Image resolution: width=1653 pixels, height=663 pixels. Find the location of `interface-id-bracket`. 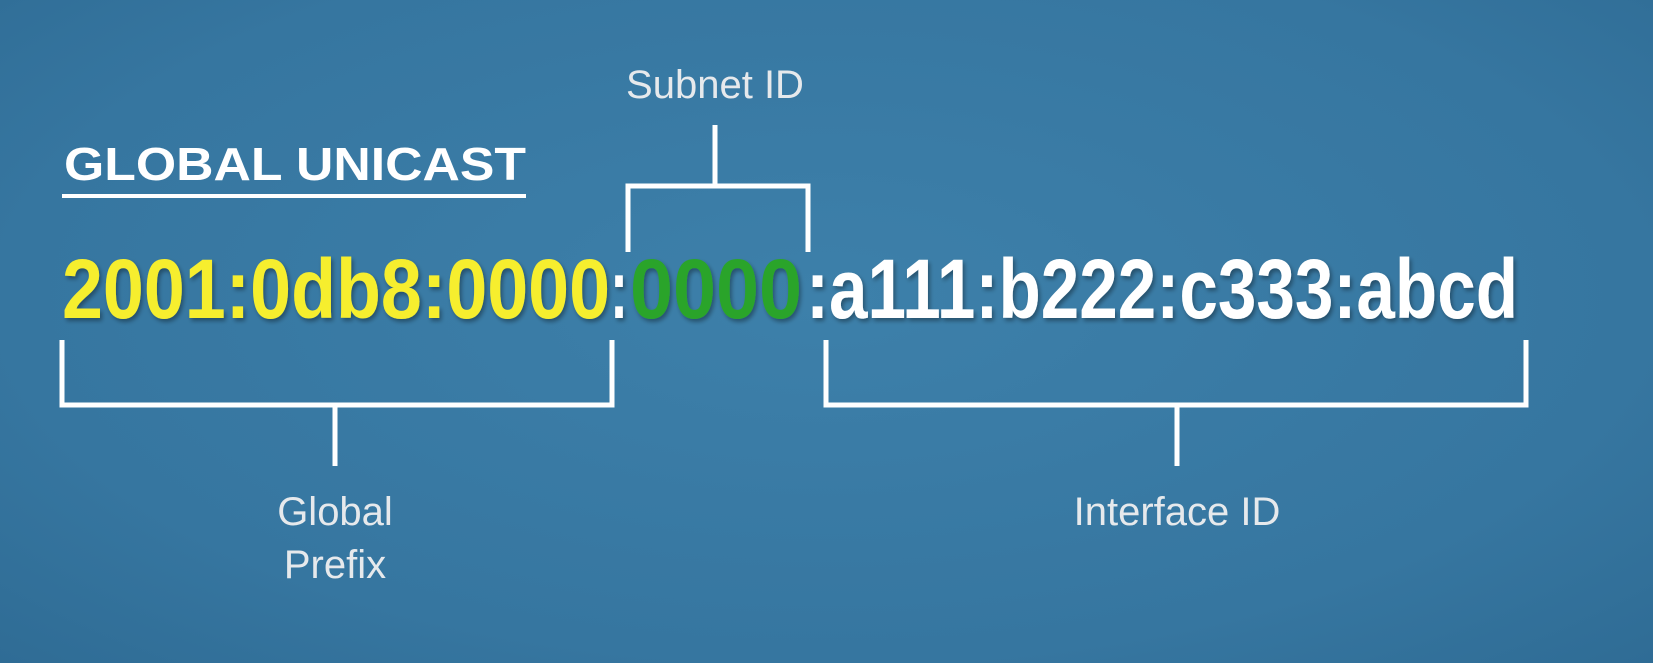

interface-id-bracket is located at coordinates (1176, 403).